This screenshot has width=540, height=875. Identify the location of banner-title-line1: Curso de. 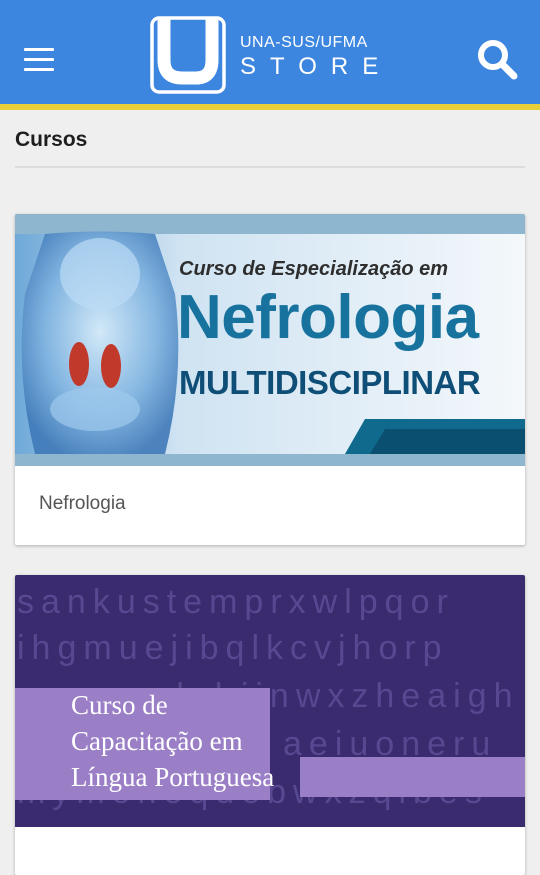
(119, 705).